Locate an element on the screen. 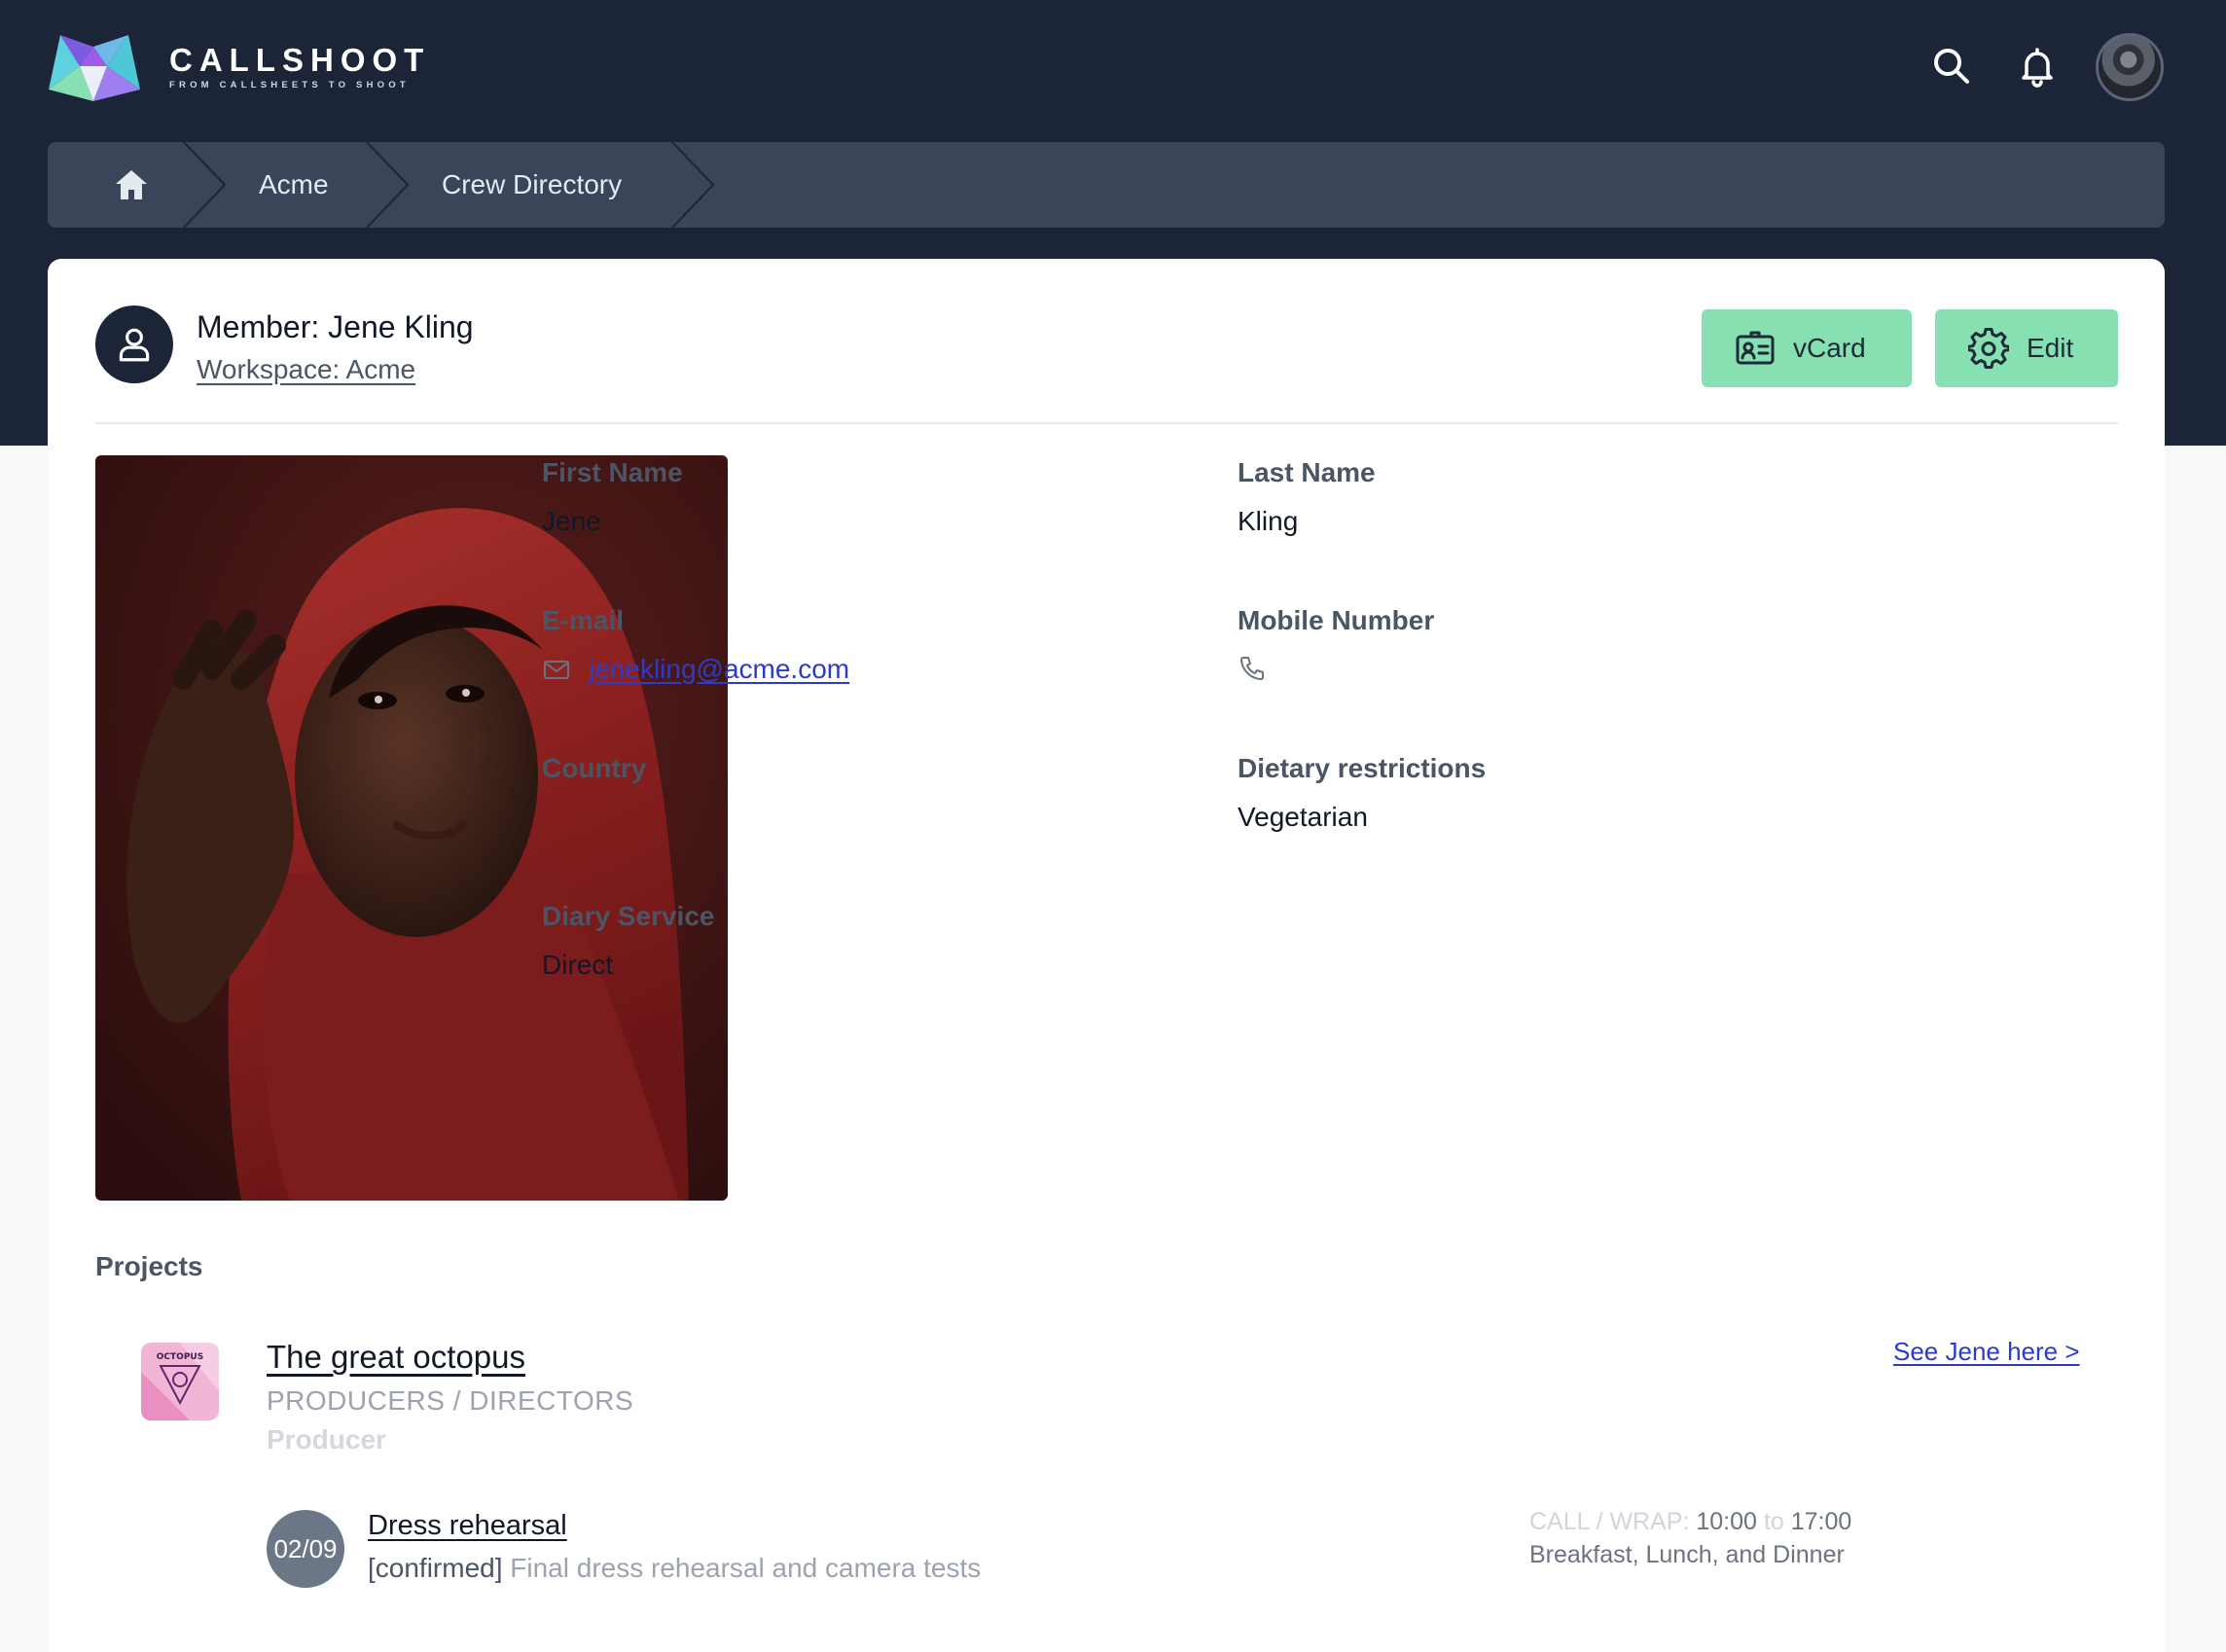 This screenshot has height=1652, width=2226. mail-icon is located at coordinates (556, 670).